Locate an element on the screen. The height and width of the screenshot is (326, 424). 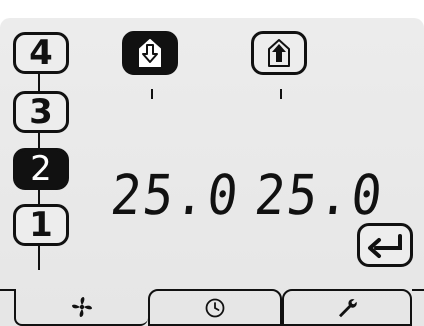
bottom-tab-bar is located at coordinates (212, 307).